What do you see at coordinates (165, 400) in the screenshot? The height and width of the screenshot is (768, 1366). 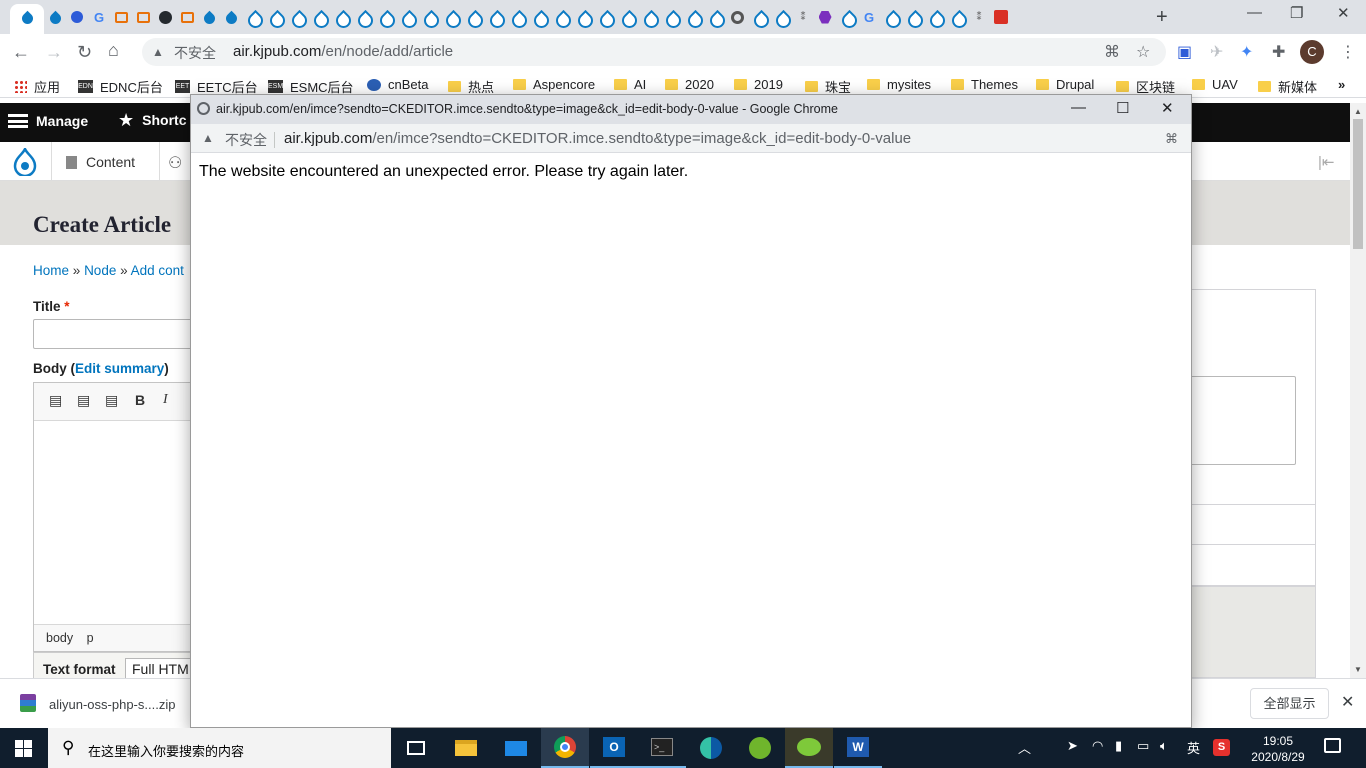 I see `italic-icon: I` at bounding box center [165, 400].